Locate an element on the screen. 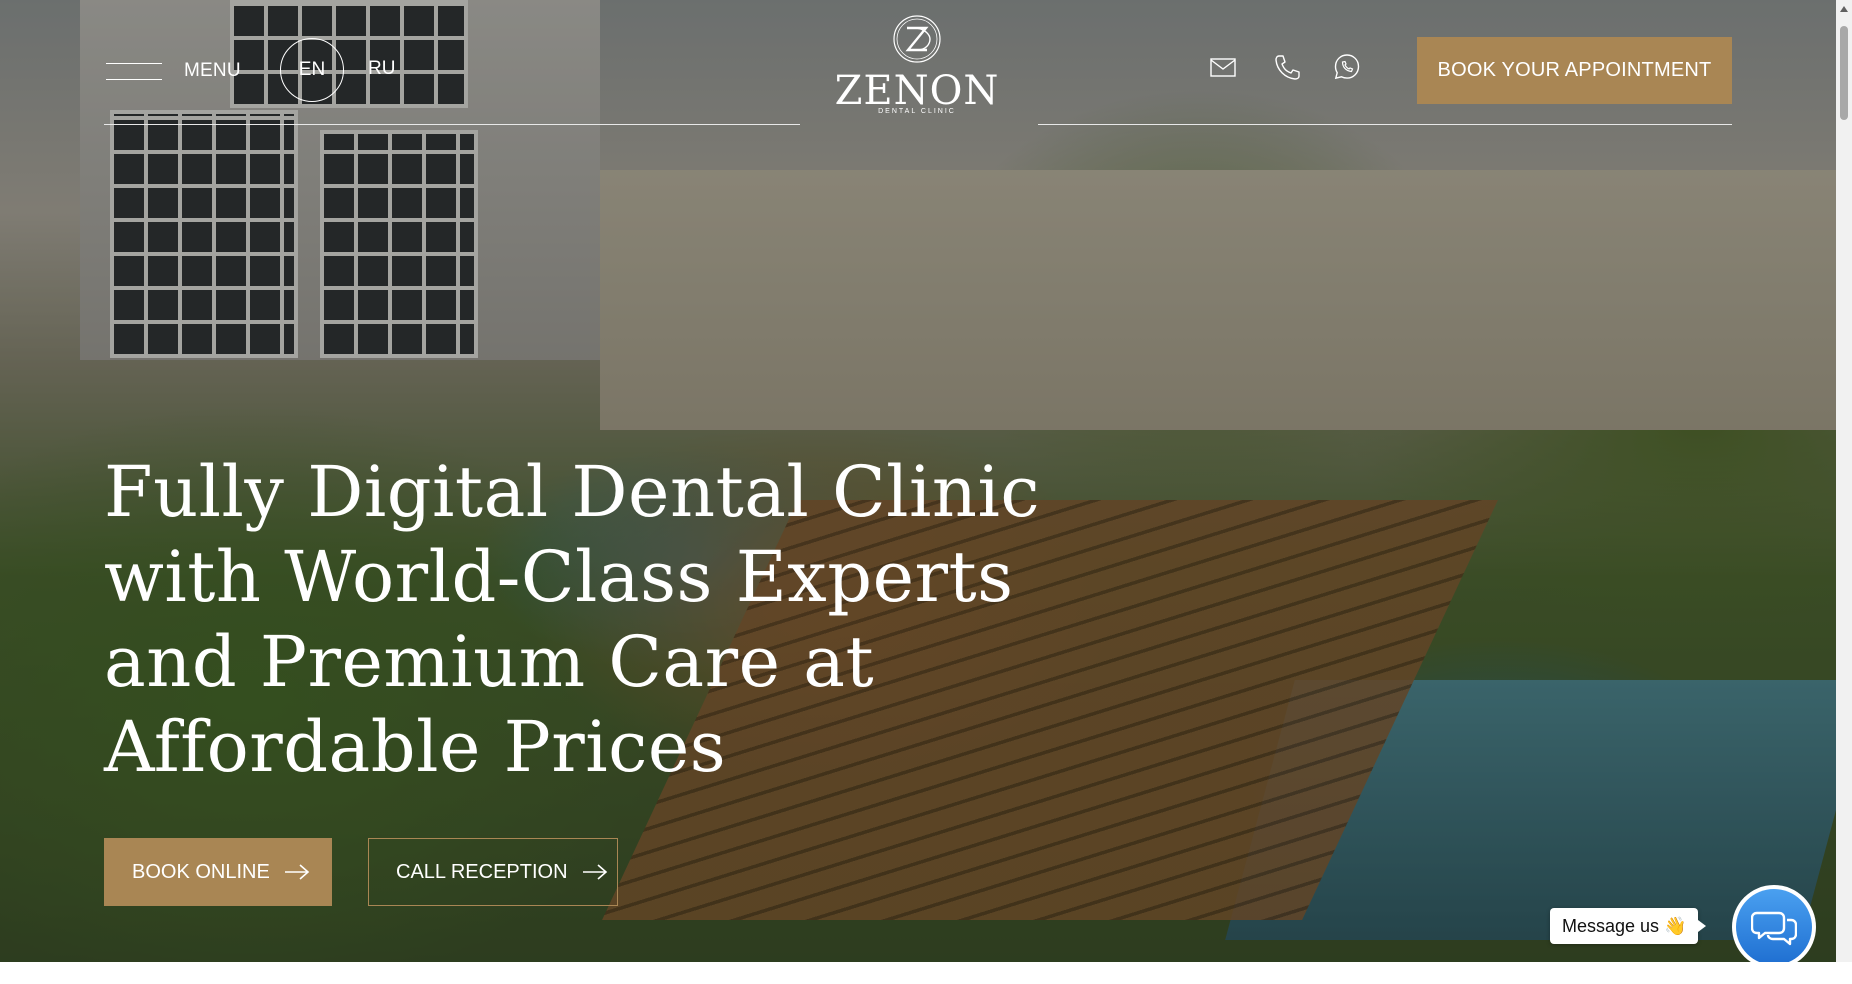 This screenshot has height=984, width=1852. book-appointment-button: BOOK YOUR APPOINTMENT is located at coordinates (1574, 70).